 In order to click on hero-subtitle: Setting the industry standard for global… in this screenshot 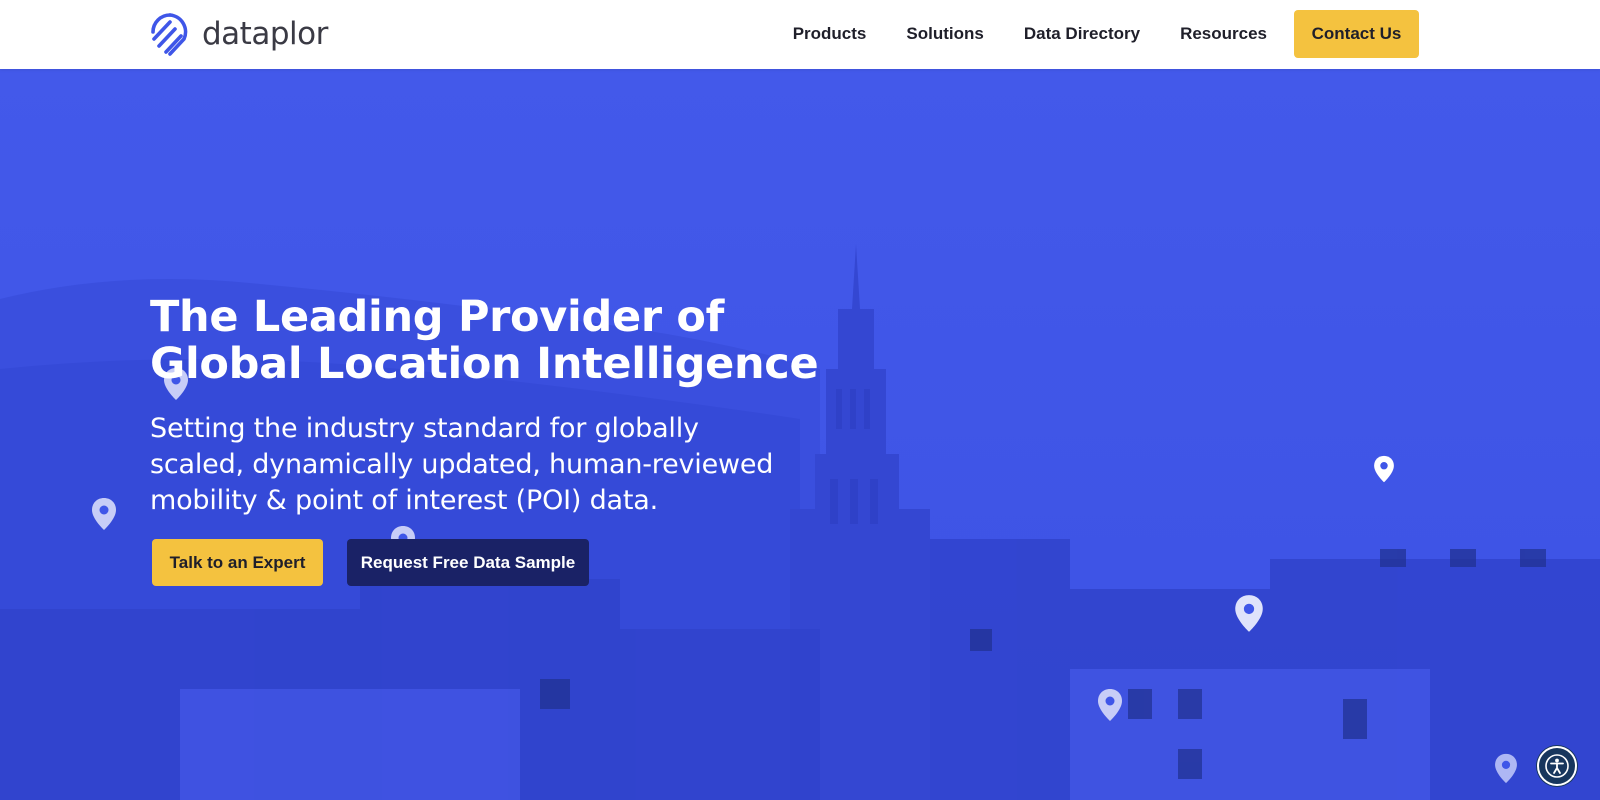, I will do `click(462, 464)`.